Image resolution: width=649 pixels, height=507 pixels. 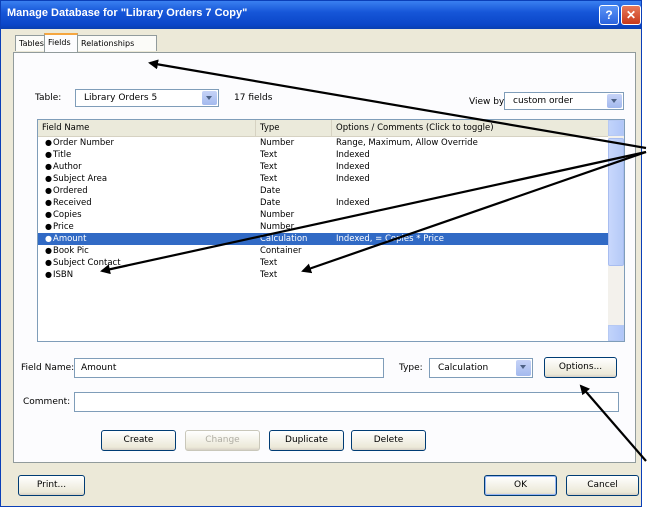 I want to click on help-button: ?, so click(x=609, y=15).